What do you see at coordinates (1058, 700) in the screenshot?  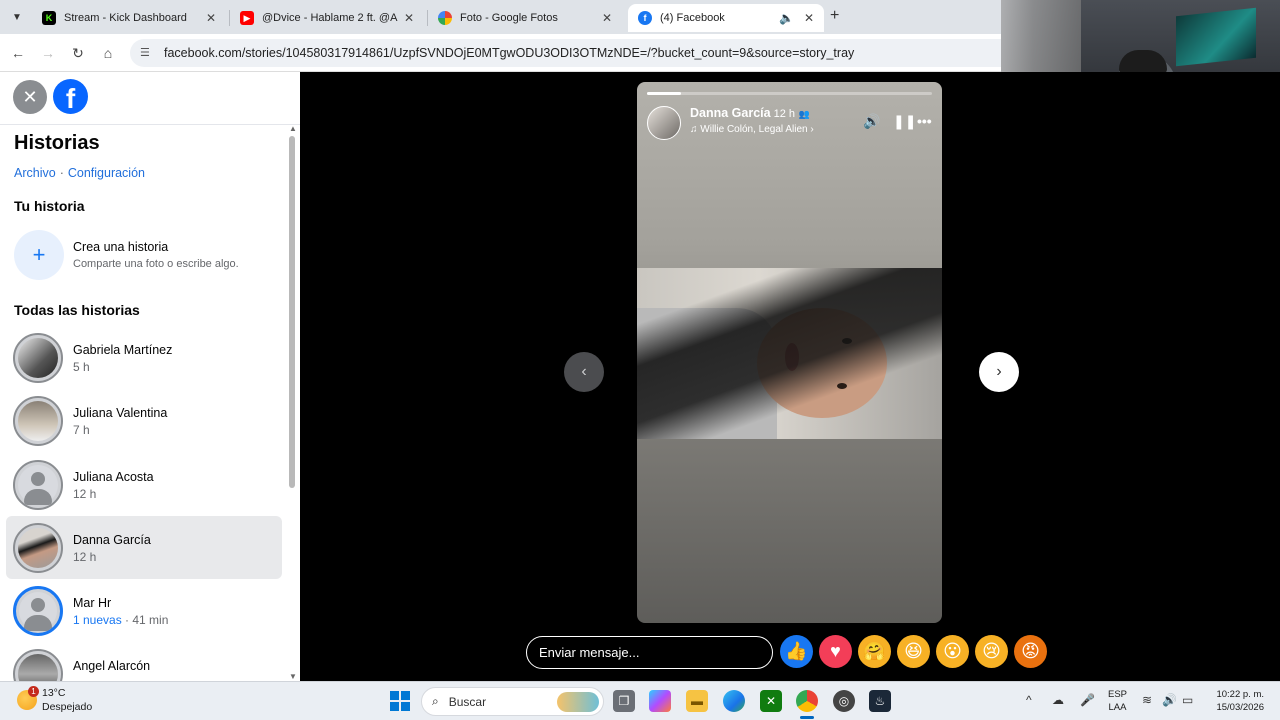 I see `onedrive-icon: ☁` at bounding box center [1058, 700].